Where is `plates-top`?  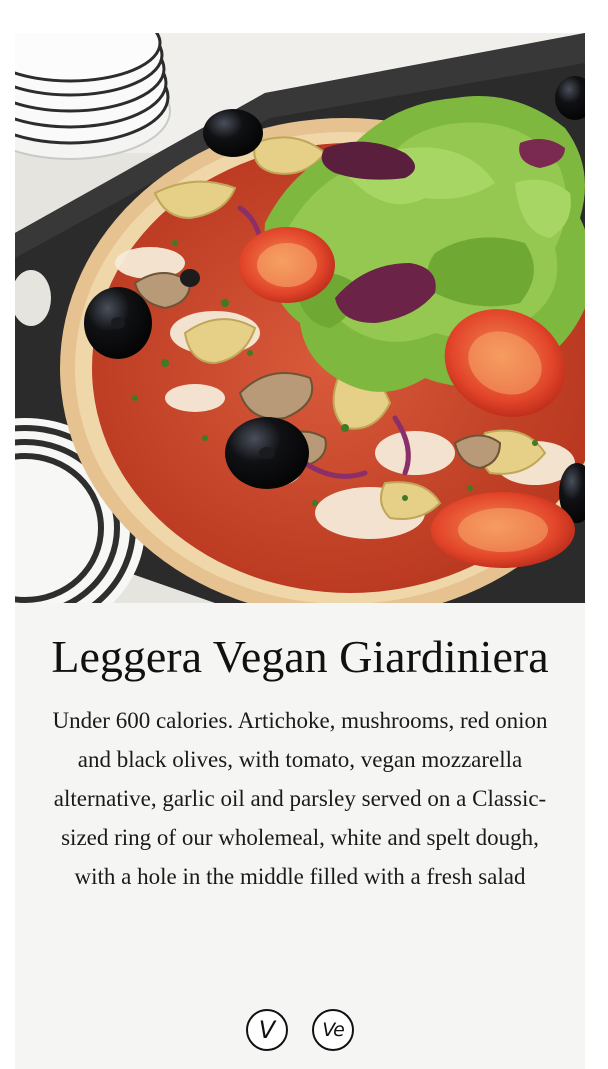
plates-top is located at coordinates (93, 96).